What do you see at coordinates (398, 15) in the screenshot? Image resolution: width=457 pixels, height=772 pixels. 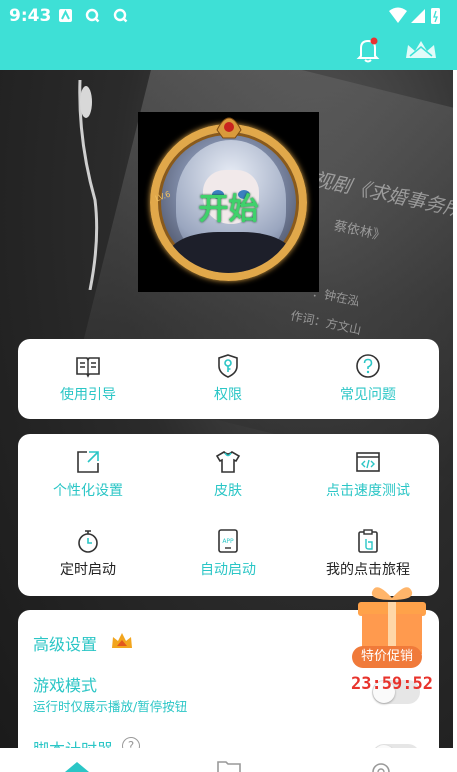 I see `wifi-icon` at bounding box center [398, 15].